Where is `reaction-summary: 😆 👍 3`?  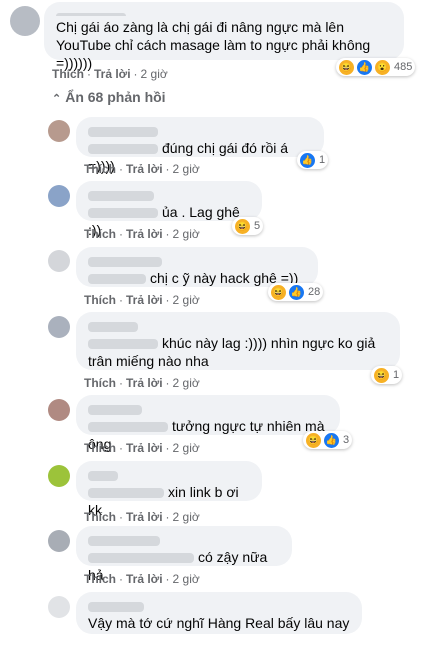
reaction-summary: 😆 👍 3 is located at coordinates (328, 440).